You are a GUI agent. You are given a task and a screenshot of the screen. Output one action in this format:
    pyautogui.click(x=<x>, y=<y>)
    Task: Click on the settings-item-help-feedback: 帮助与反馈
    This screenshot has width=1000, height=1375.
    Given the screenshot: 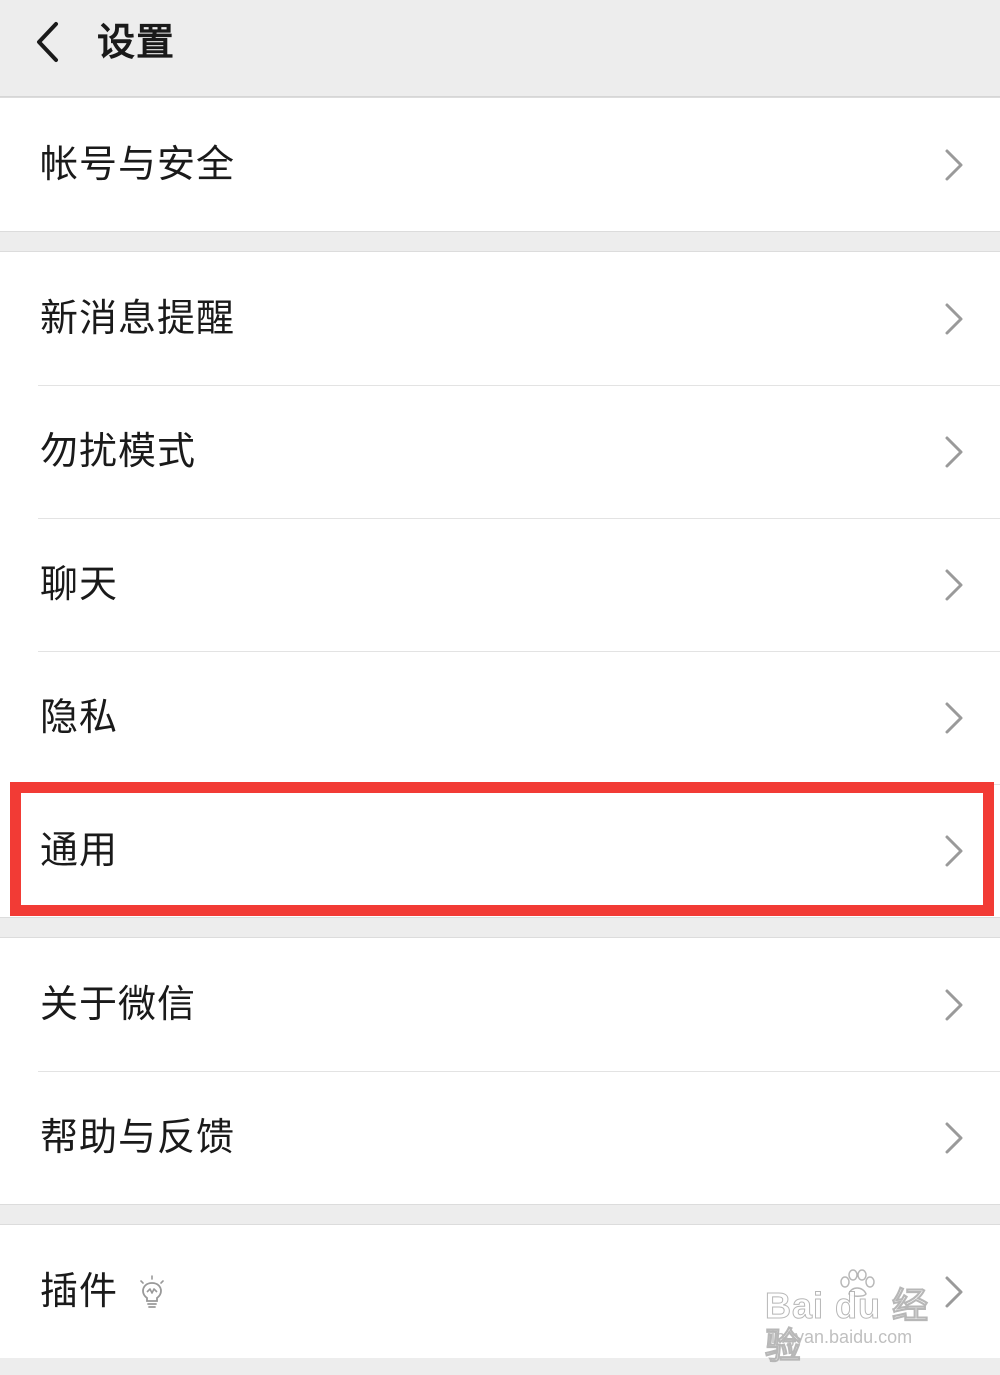 What is the action you would take?
    pyautogui.click(x=500, y=1137)
    